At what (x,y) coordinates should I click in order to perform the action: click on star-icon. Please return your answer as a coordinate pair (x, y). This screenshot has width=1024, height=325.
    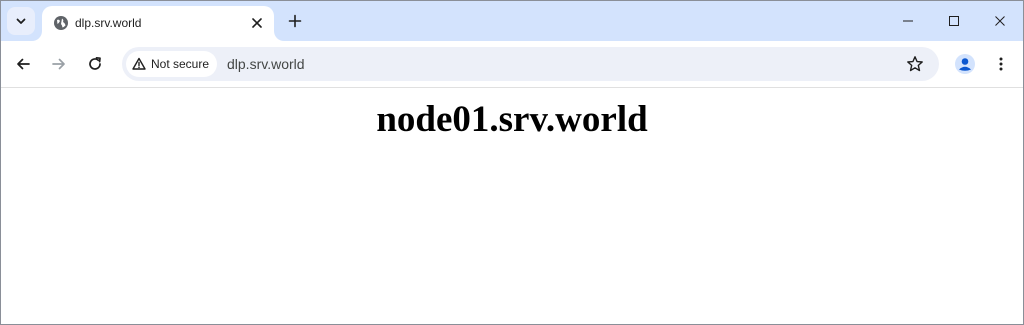
    Looking at the image, I should click on (915, 64).